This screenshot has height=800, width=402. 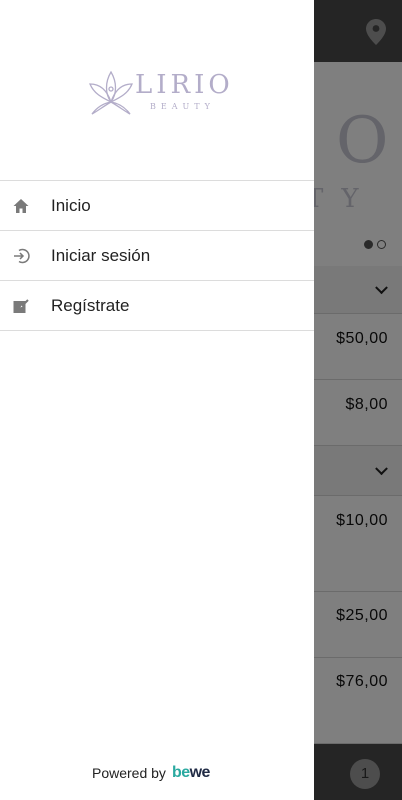 I want to click on powered-by: Powered by bewe, so click(x=151, y=773).